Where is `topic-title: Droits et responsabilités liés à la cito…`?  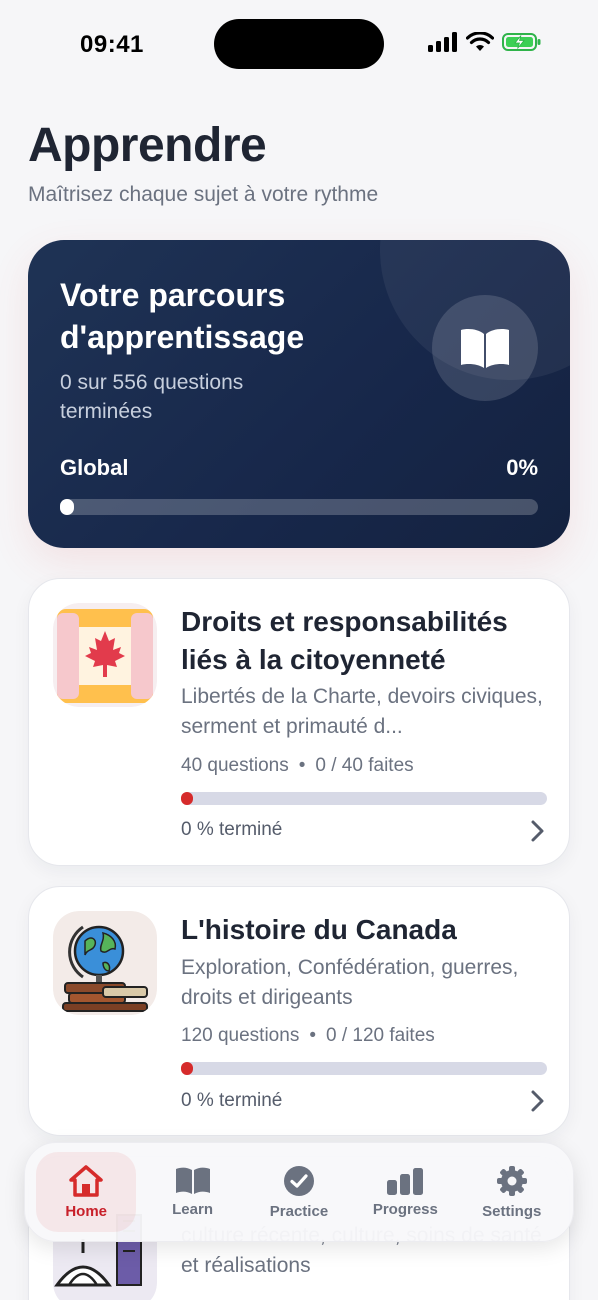
topic-title: Droits et responsabilités liés à la cito… is located at coordinates (344, 640).